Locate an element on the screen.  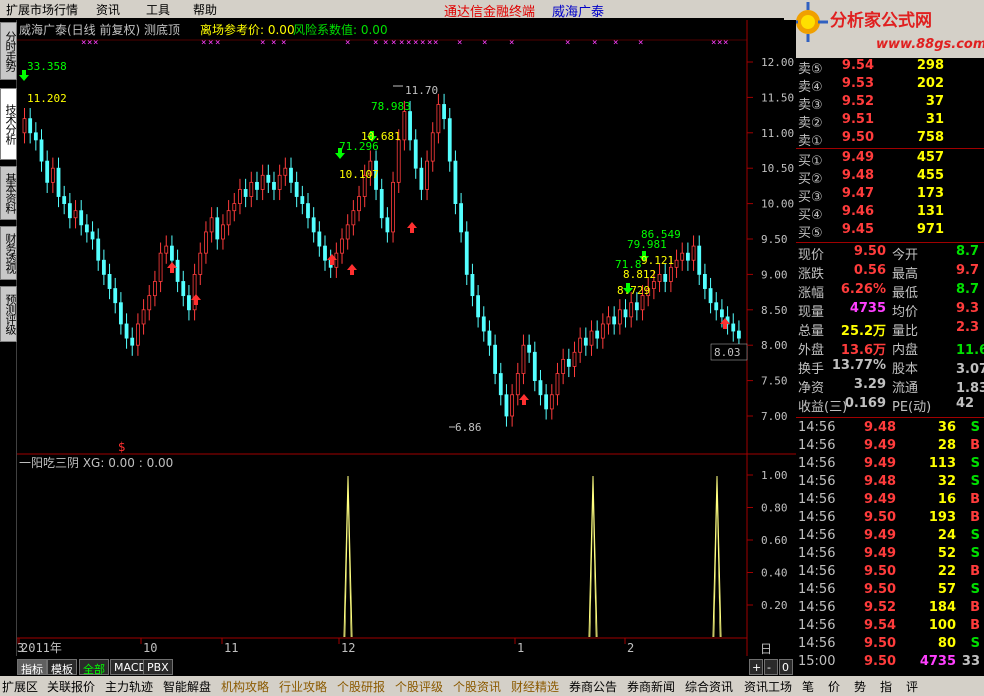
annotation-2: 78.983 is located at coordinates (391, 106).